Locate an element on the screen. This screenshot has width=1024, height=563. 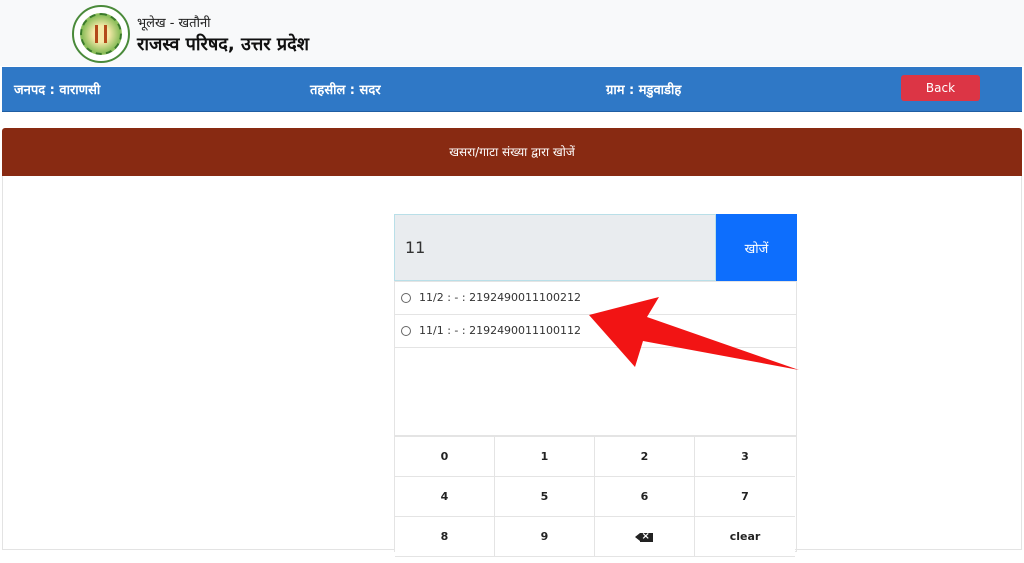
backspace-icon is located at coordinates (643, 537).